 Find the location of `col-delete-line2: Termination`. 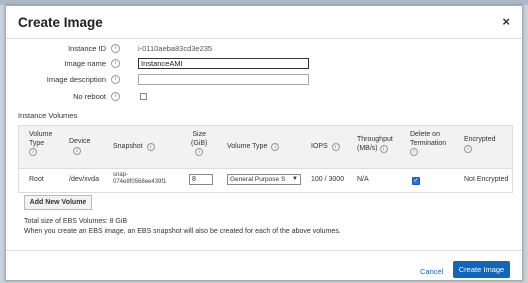

col-delete-line2: Termination is located at coordinates (428, 143).